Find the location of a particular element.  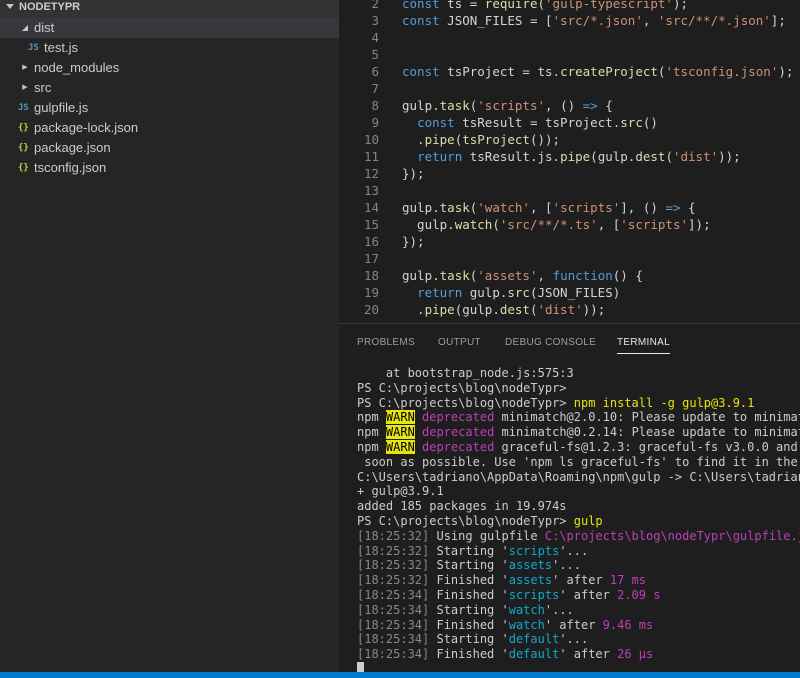

terminal-text: 17 ms is located at coordinates (628, 580).